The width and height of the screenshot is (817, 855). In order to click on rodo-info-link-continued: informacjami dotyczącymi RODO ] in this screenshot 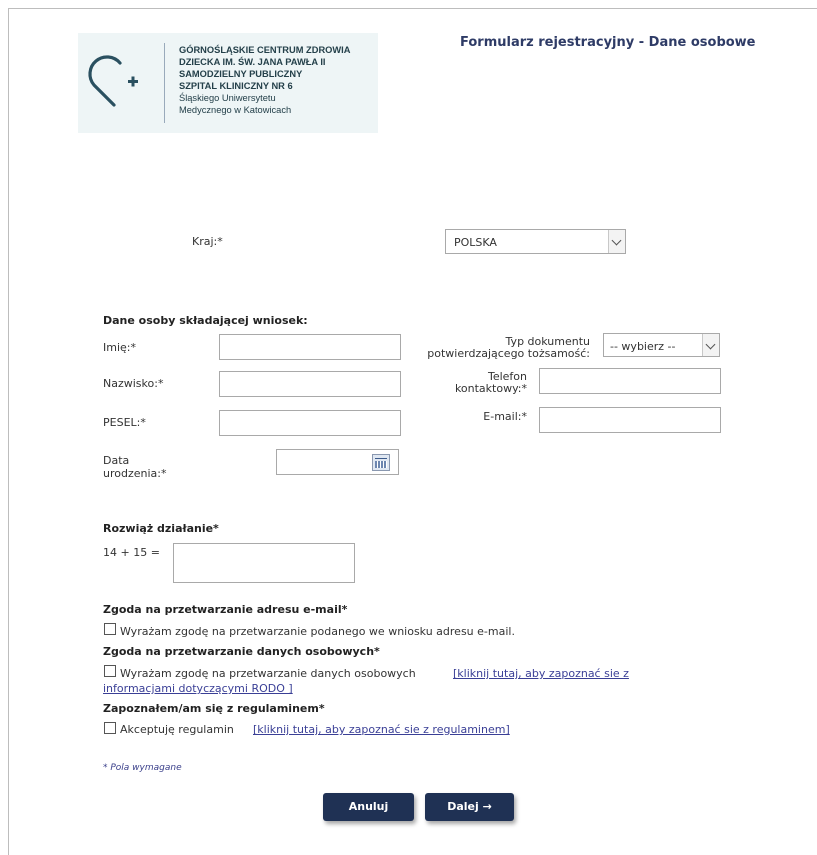, I will do `click(198, 688)`.